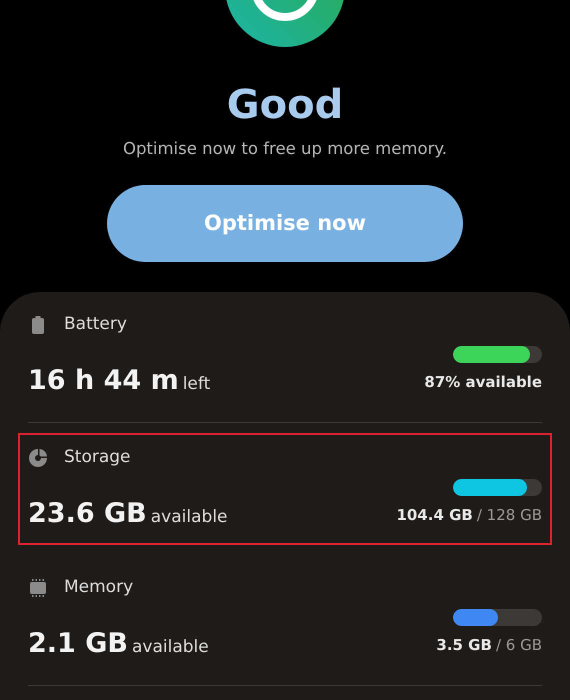 Image resolution: width=570 pixels, height=700 pixels. Describe the element at coordinates (509, 515) in the screenshot. I see `usage-total: / 128 GB` at that location.